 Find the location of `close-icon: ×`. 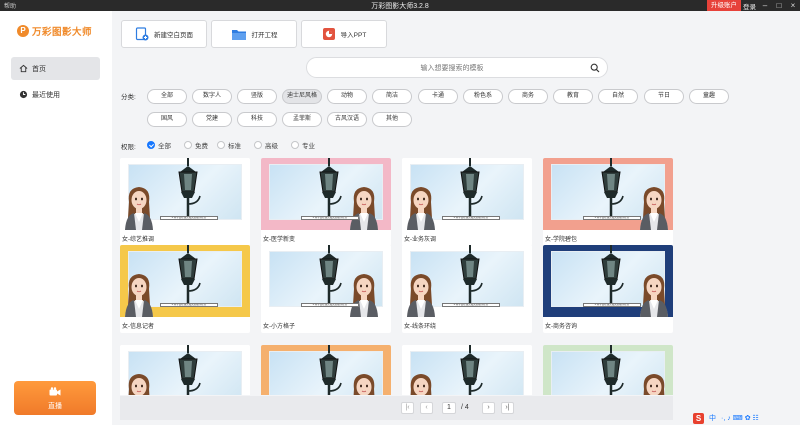

close-icon: × is located at coordinates (793, 5).